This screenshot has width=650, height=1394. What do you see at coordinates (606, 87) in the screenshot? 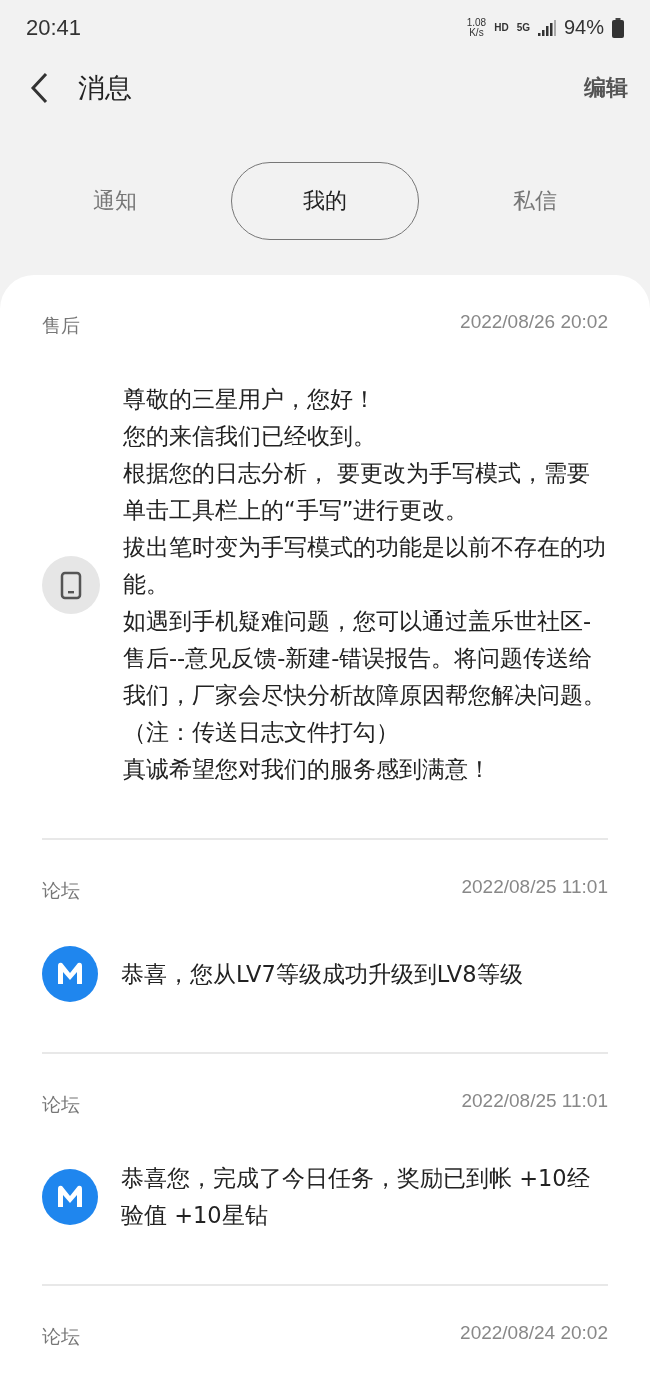
I see `edit-button: 编辑` at bounding box center [606, 87].